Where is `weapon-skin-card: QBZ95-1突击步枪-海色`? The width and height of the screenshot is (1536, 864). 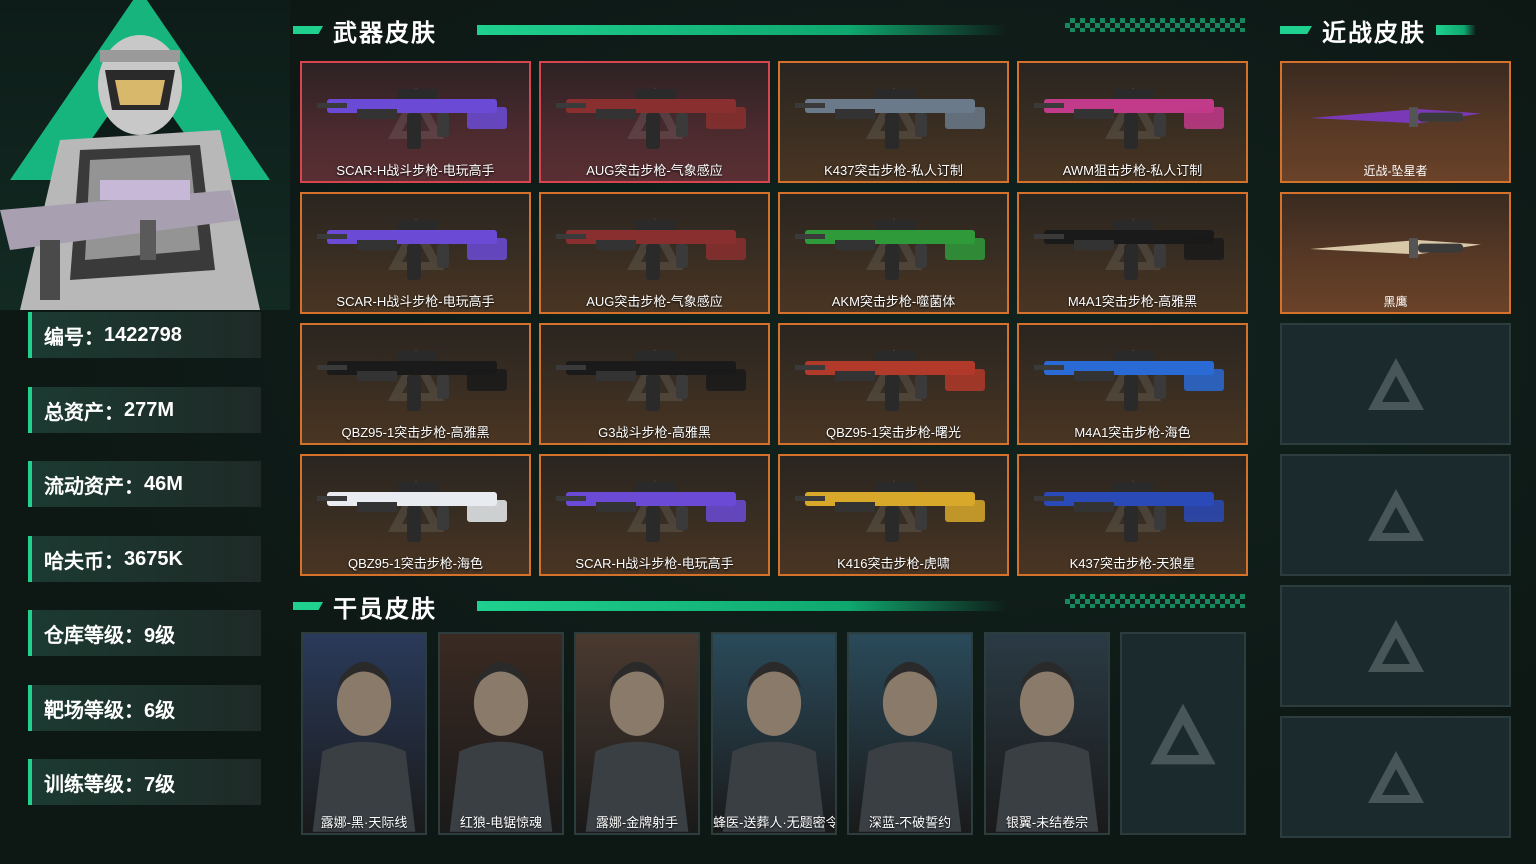 weapon-skin-card: QBZ95-1突击步枪-海色 is located at coordinates (415, 515).